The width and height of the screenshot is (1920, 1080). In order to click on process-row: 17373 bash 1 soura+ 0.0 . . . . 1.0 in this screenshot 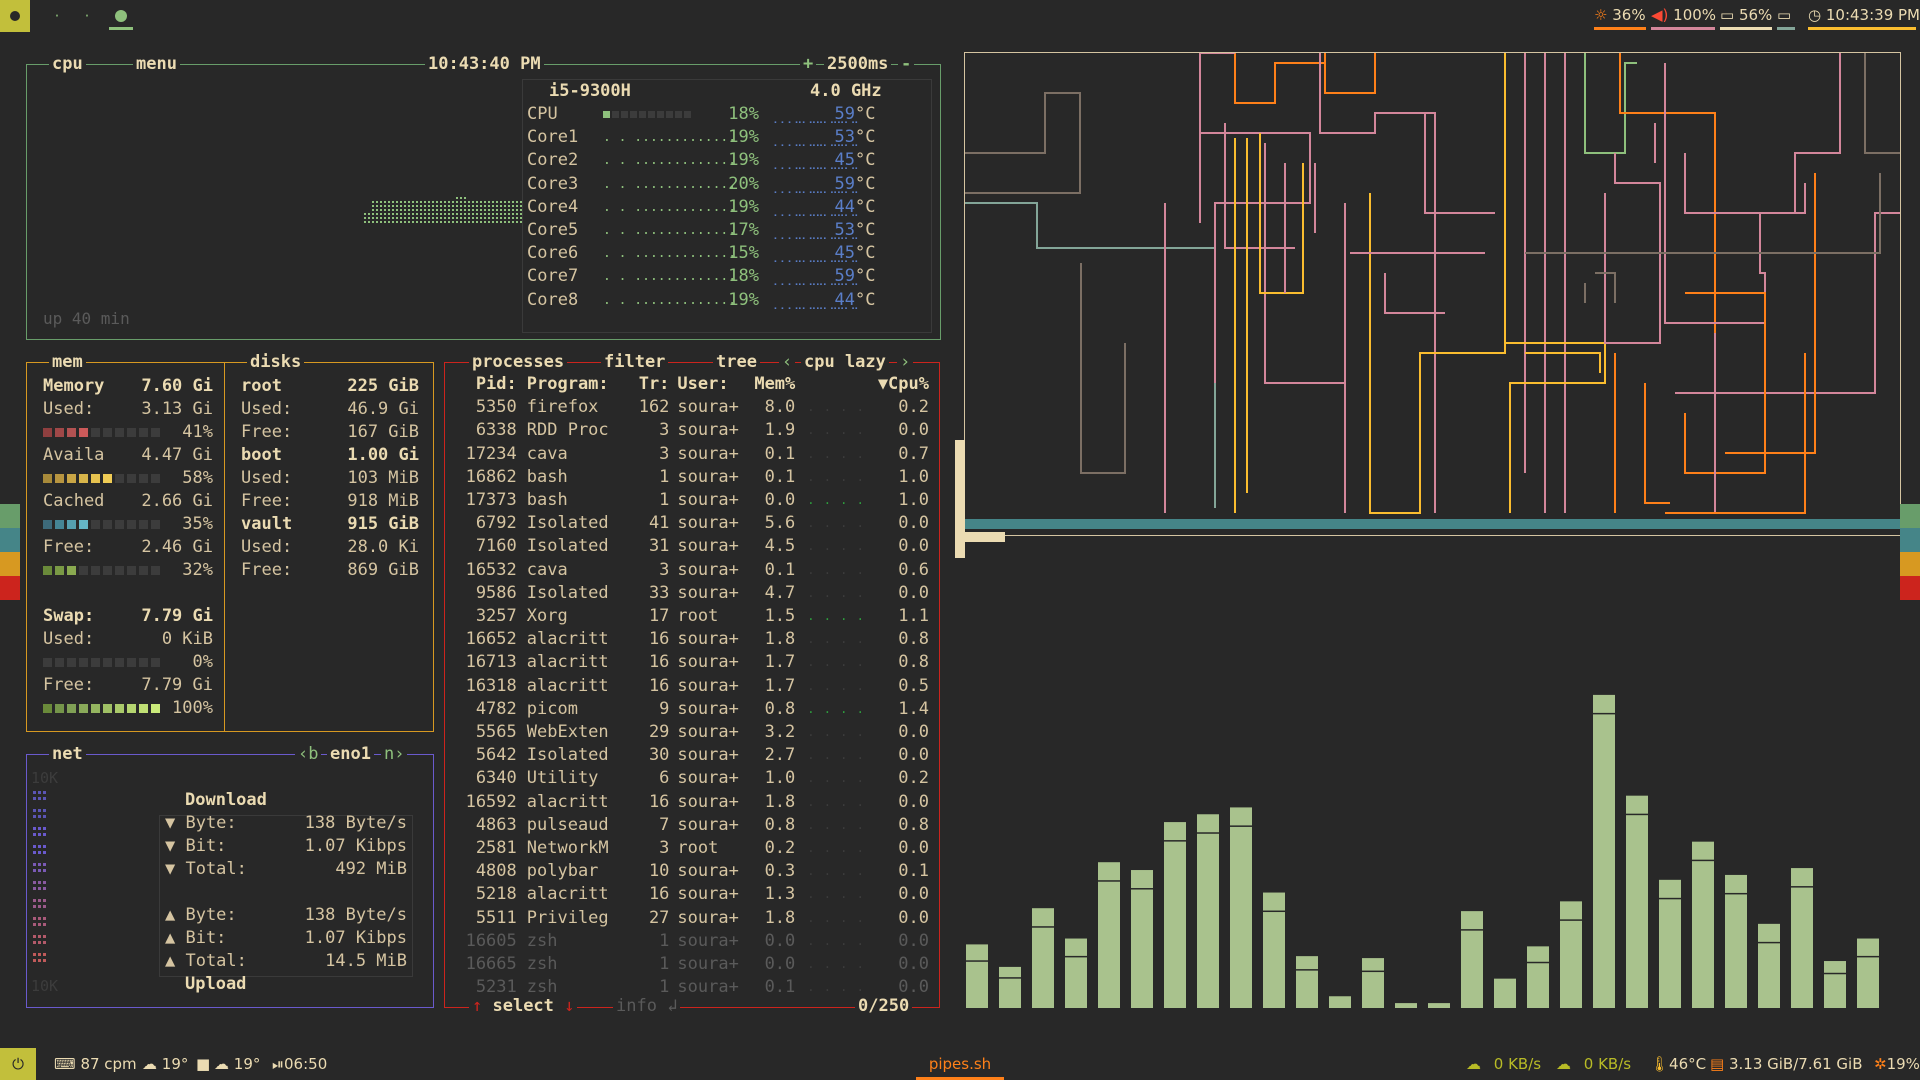, I will do `click(694, 500)`.